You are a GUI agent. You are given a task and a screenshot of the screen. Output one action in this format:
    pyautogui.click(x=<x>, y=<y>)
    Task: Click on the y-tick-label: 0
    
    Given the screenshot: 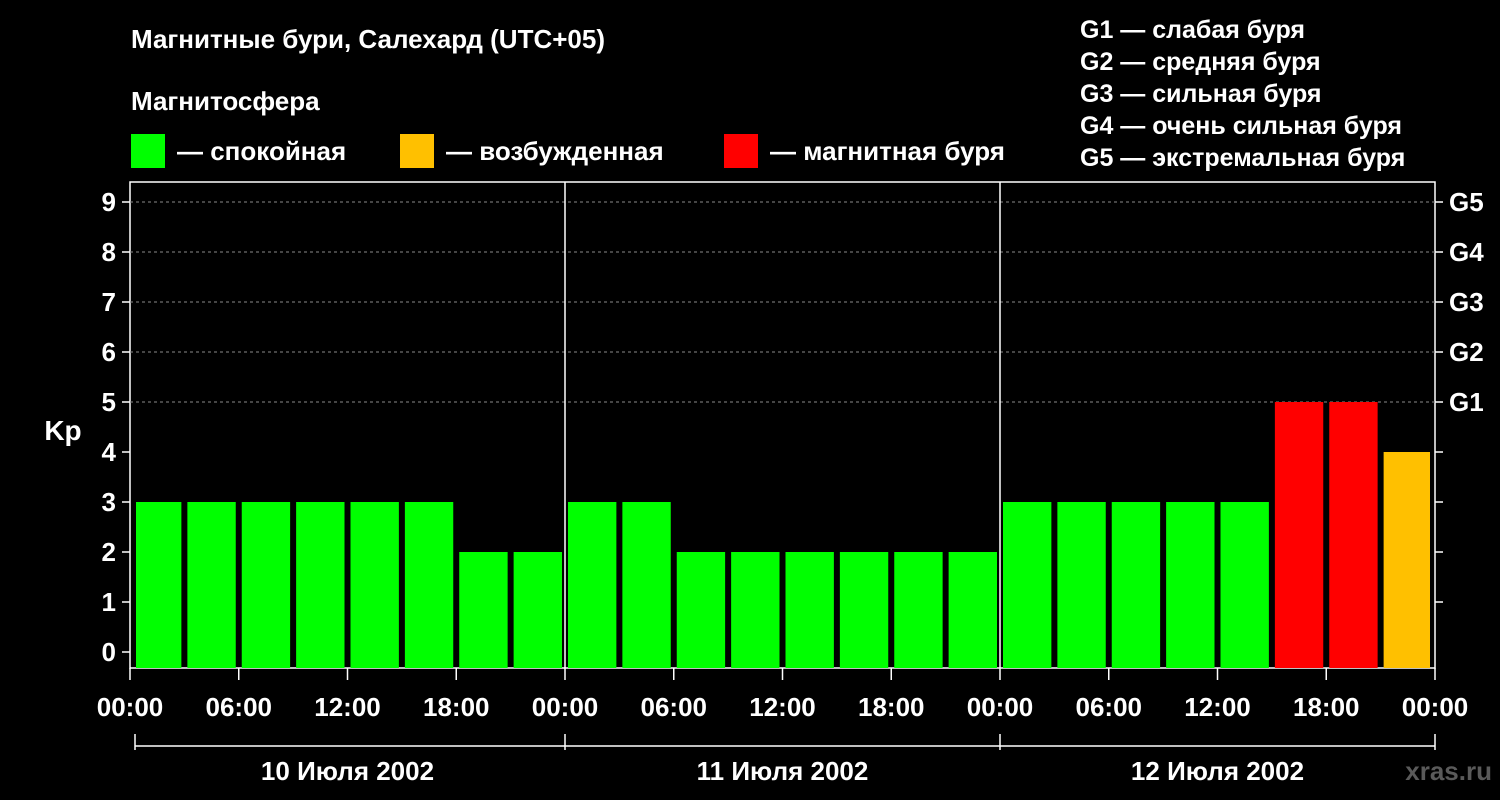 What is the action you would take?
    pyautogui.click(x=109, y=652)
    